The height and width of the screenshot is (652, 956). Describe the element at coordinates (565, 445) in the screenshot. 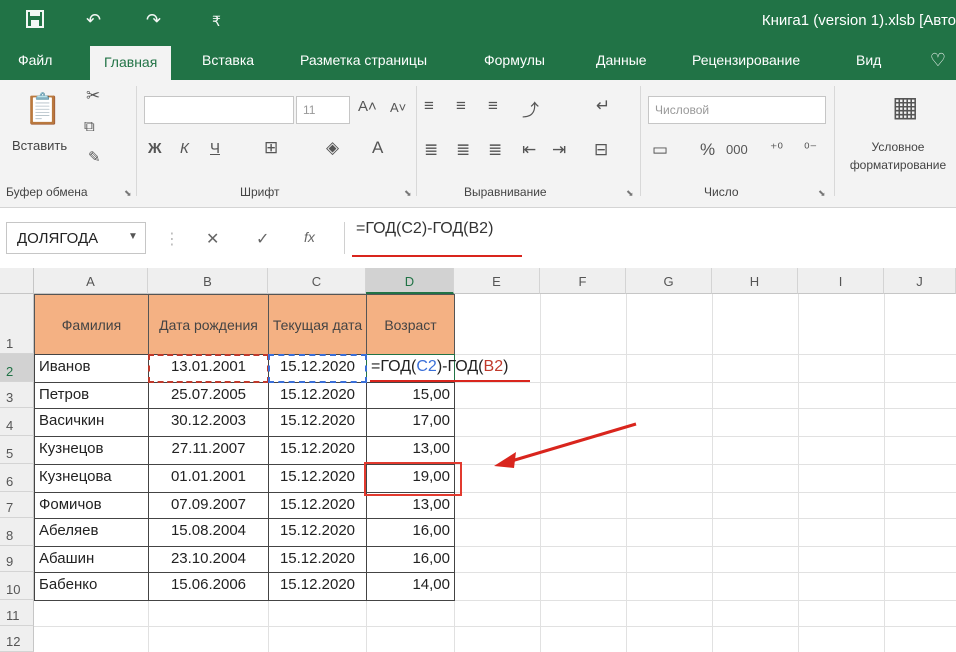

I see `annotation-arrow` at that location.